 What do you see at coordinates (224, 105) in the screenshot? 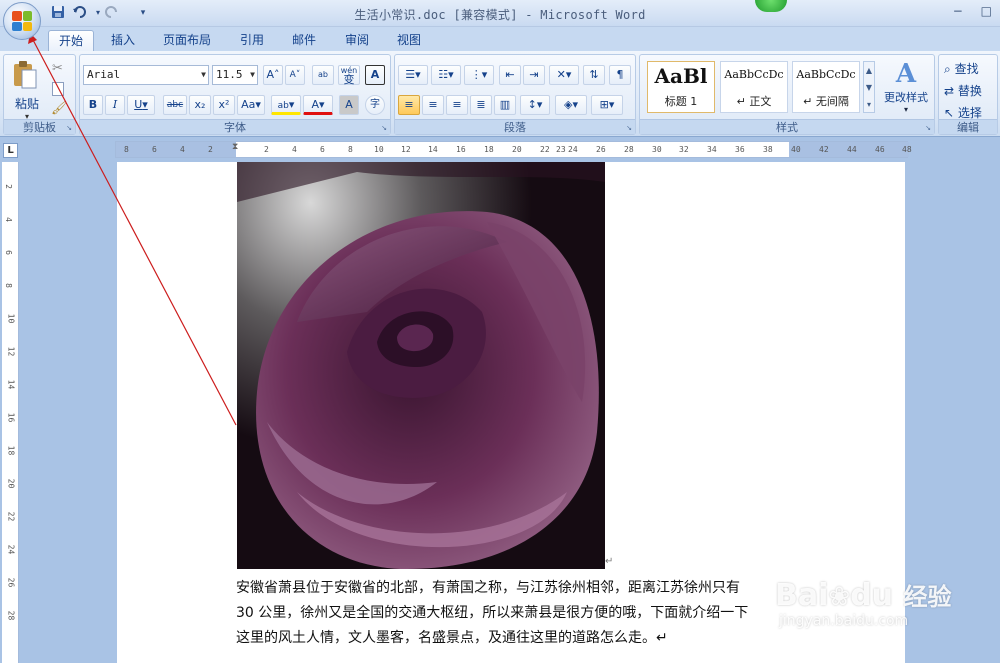
I see `superscript-button: x²` at bounding box center [224, 105].